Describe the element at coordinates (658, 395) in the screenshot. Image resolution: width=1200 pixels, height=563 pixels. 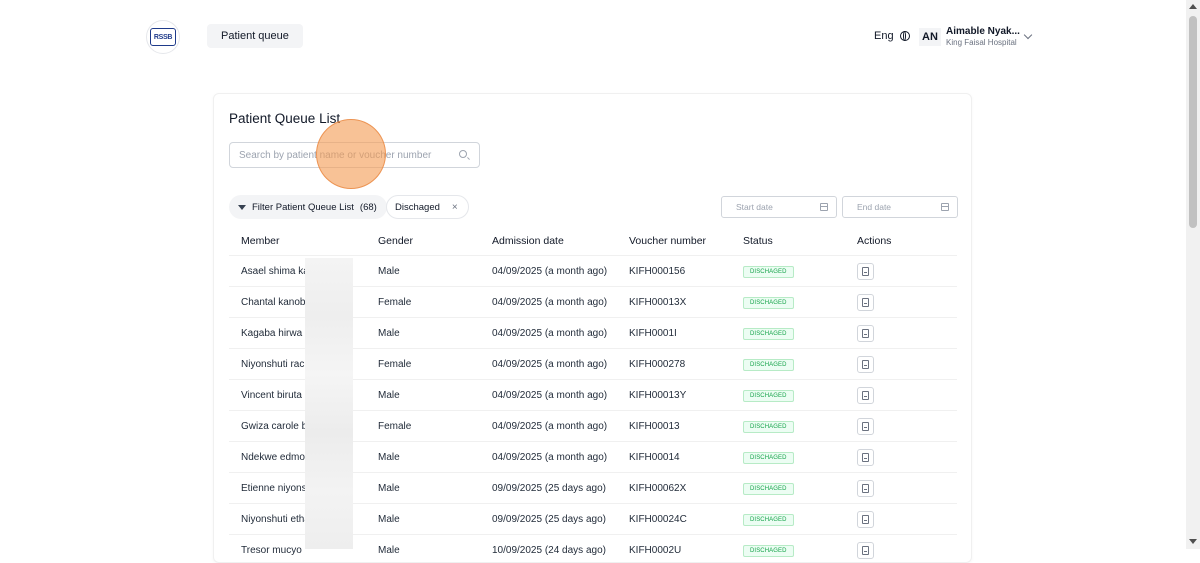
I see `voucher-number: KIFH00013Y` at that location.